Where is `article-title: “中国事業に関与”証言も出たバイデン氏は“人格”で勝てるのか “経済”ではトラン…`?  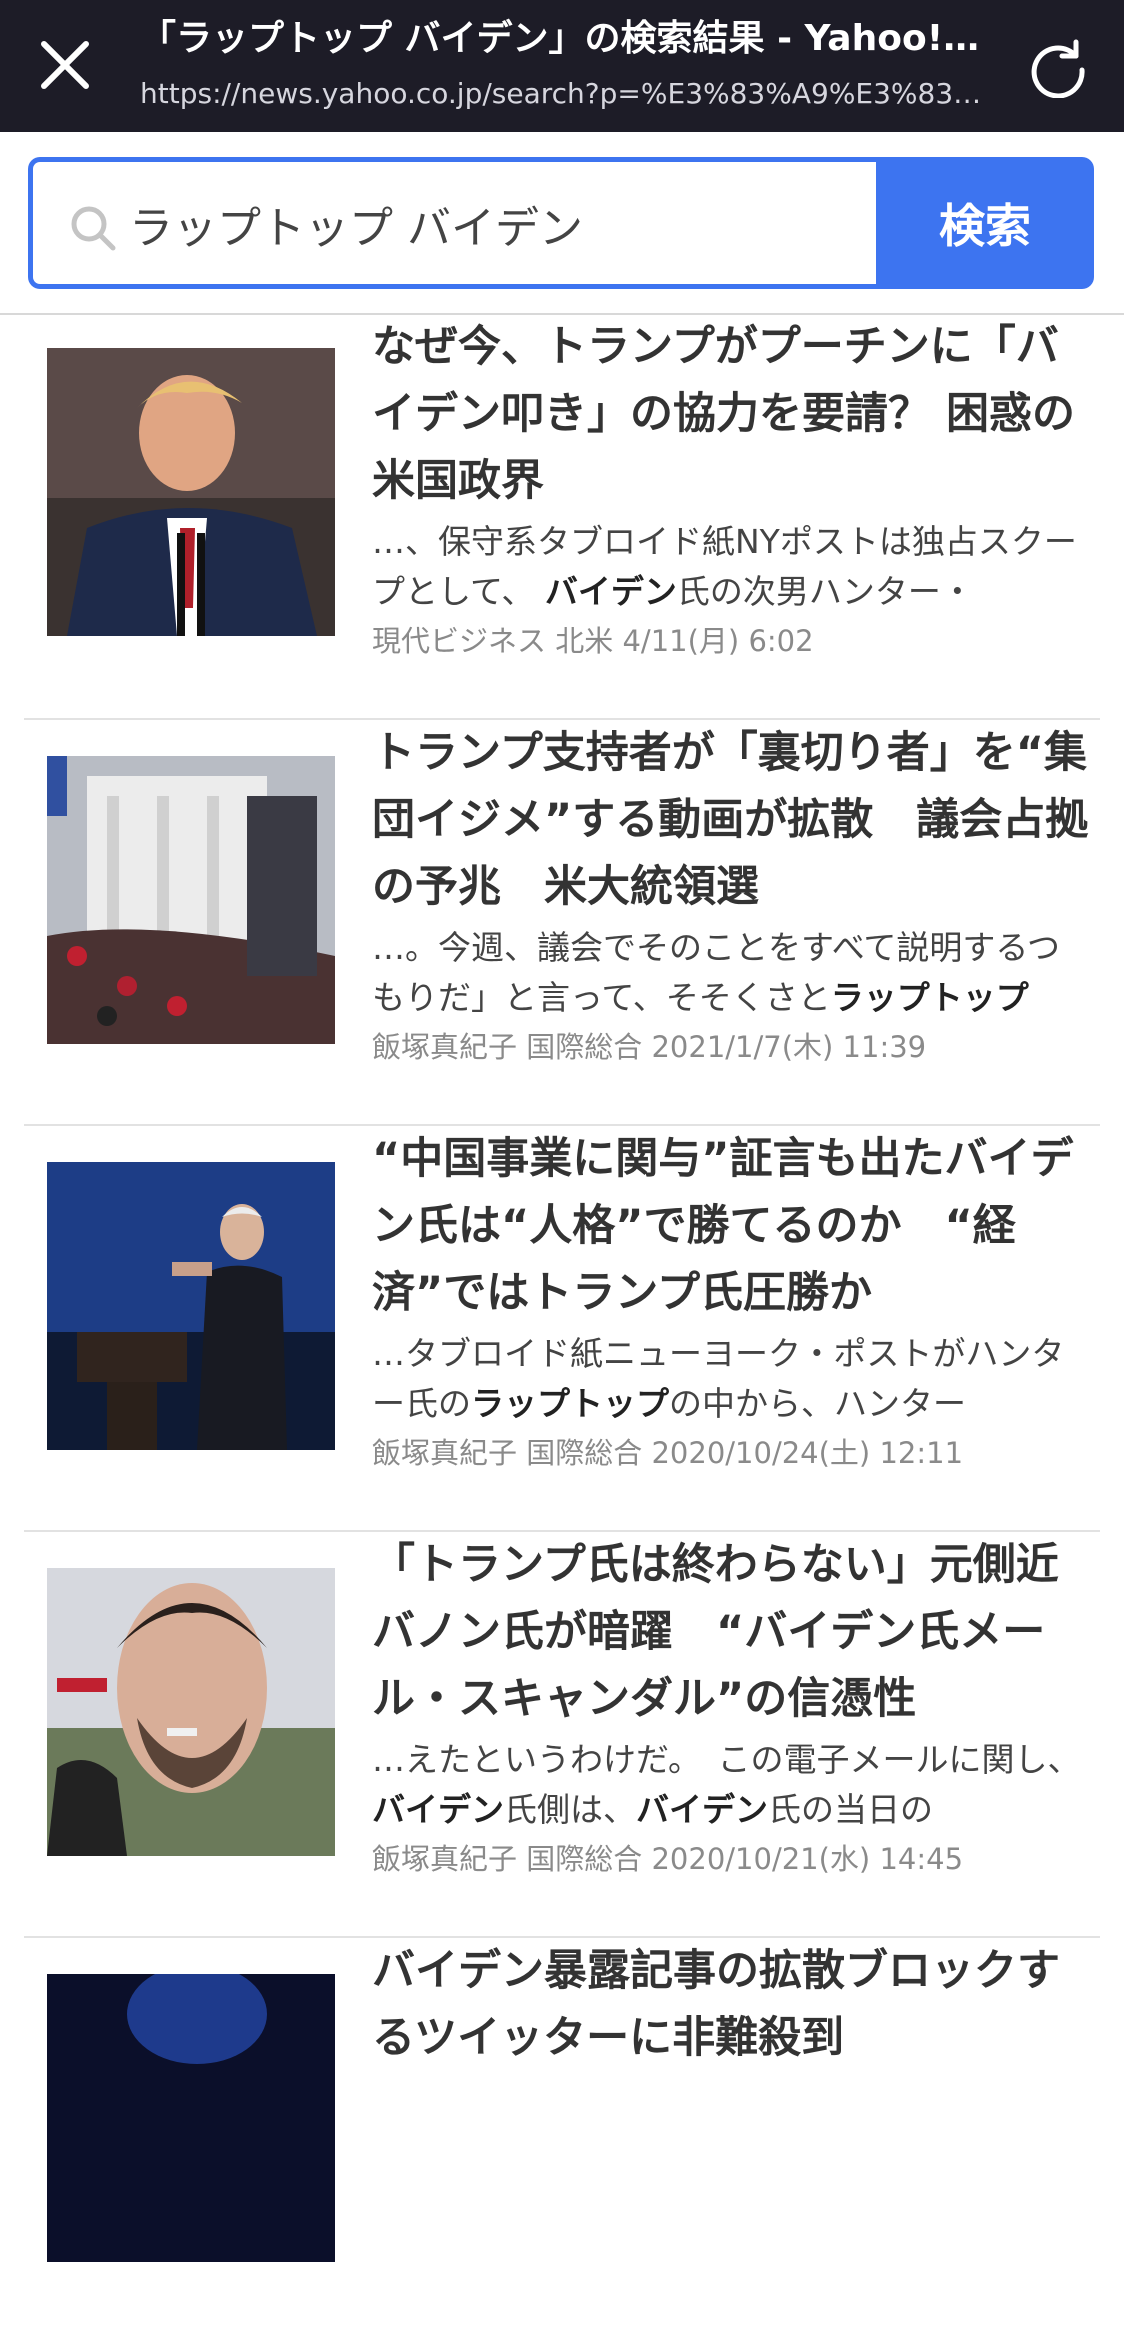
article-title: “中国事業に関与”証言も出たバイデン氏は“人格”で勝てるのか “経済”ではトラン… is located at coordinates (732, 1226).